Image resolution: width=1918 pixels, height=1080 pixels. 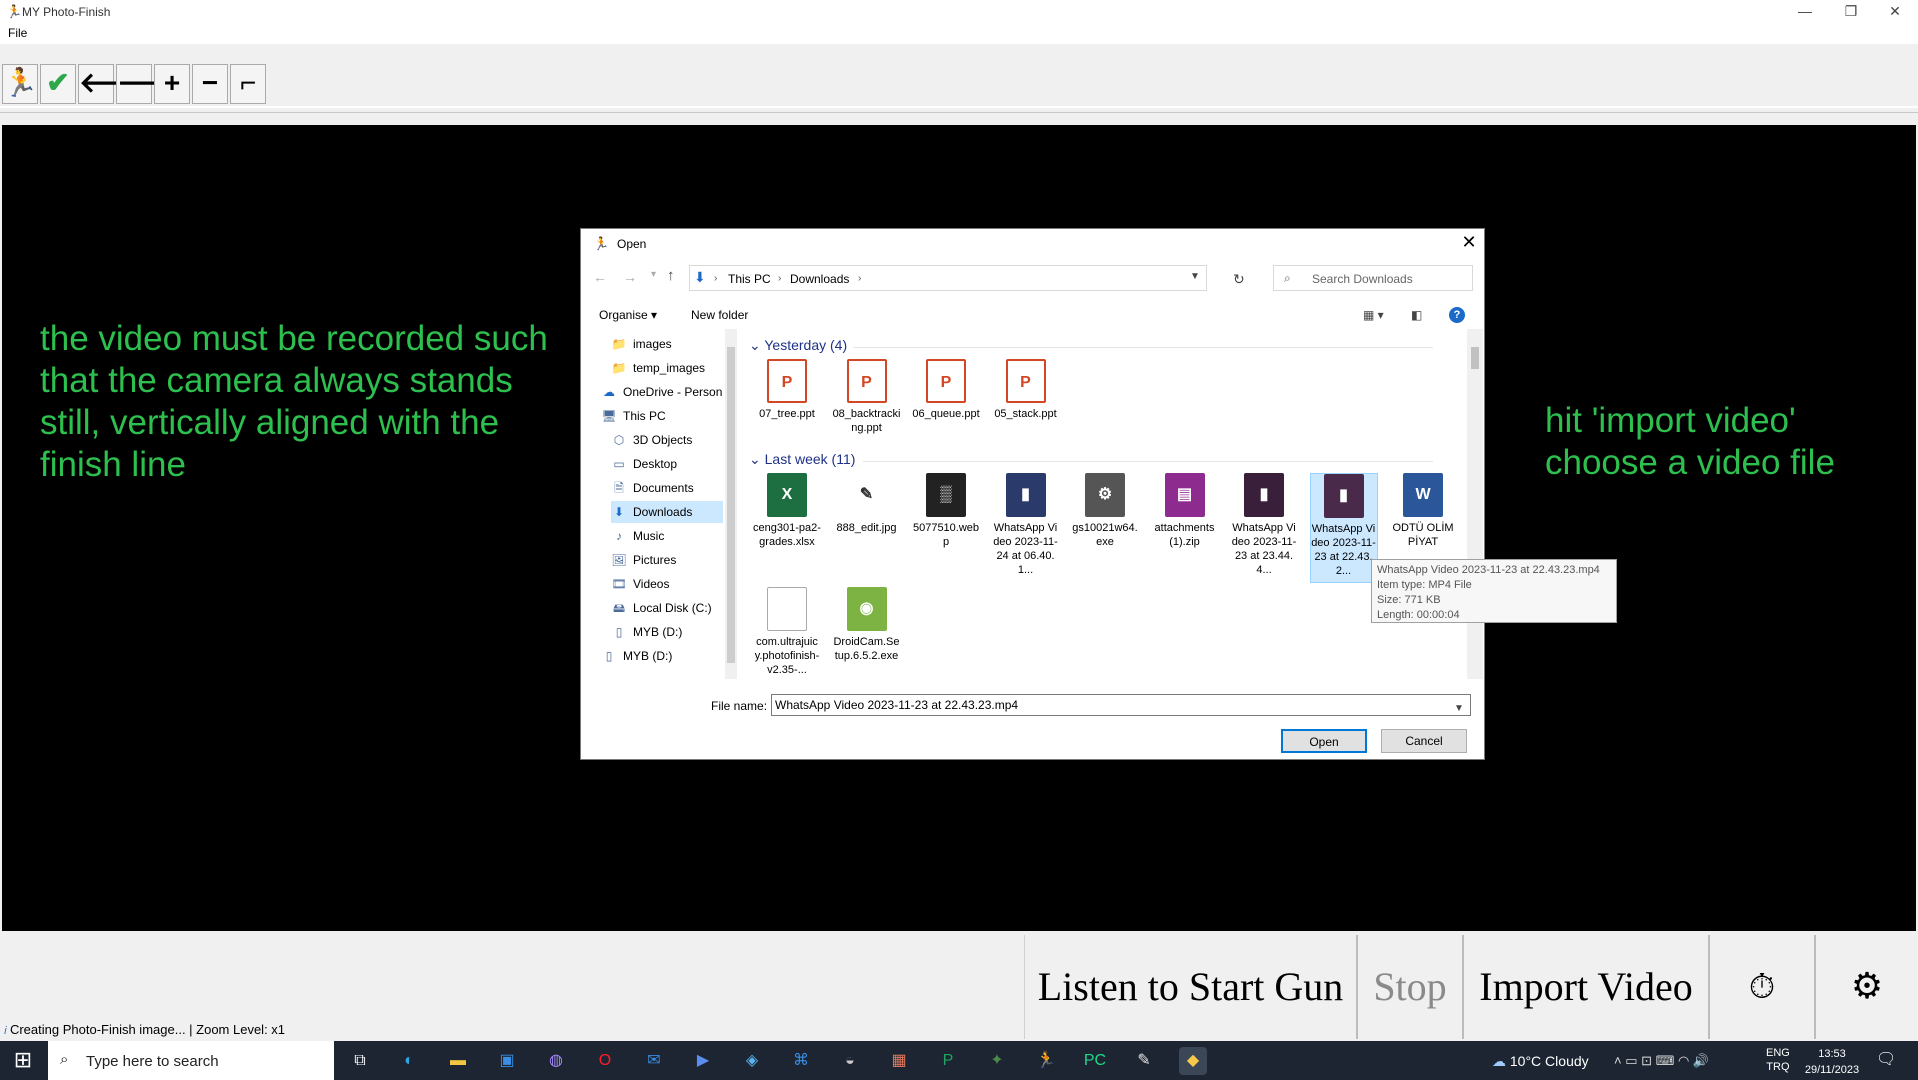 I want to click on open-button: Open, so click(x=1324, y=741).